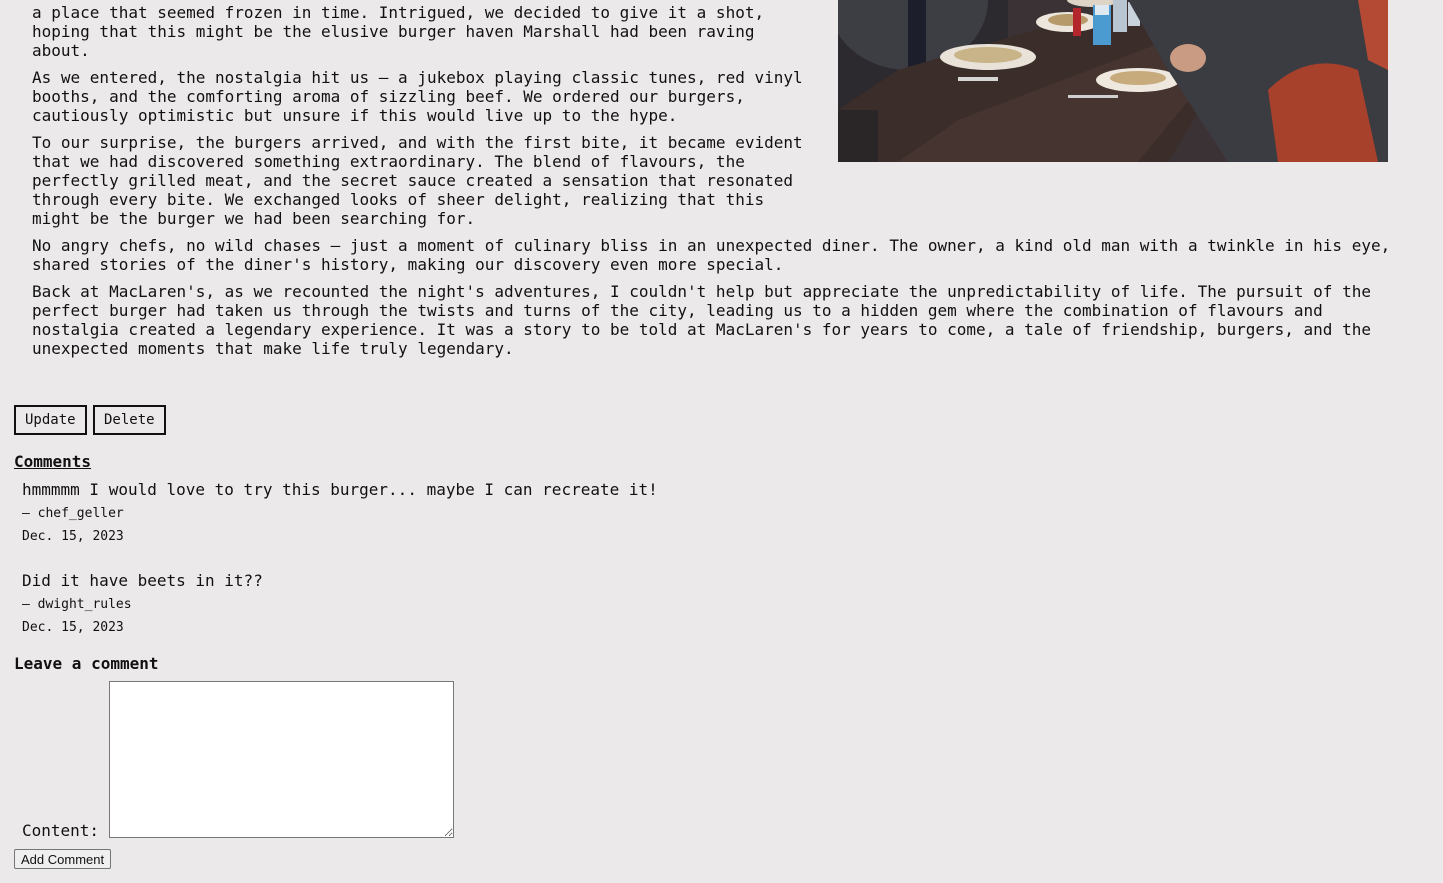 The width and height of the screenshot is (1443, 883). I want to click on comment-author: – chef_geller, so click(73, 513).